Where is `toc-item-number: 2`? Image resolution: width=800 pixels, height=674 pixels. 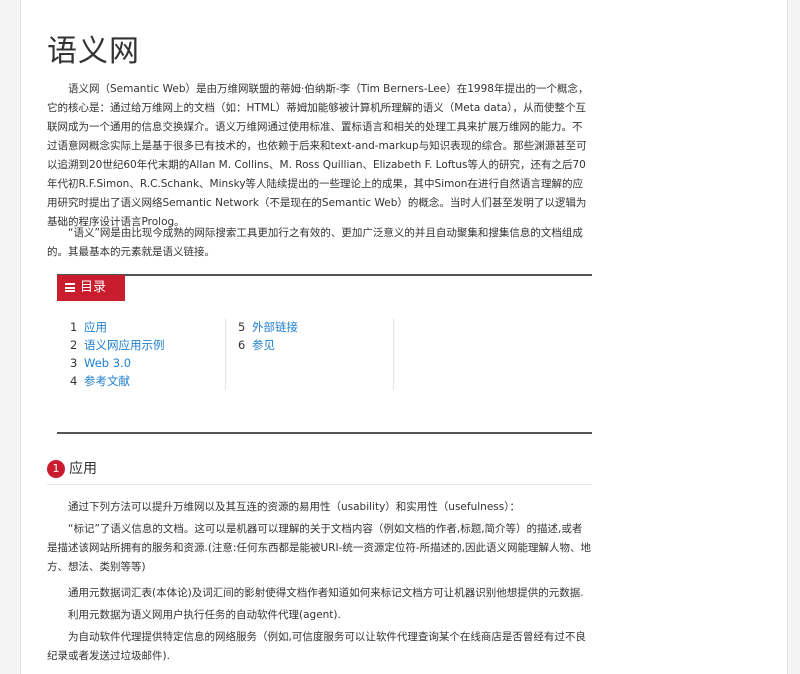 toc-item-number: 2 is located at coordinates (74, 345).